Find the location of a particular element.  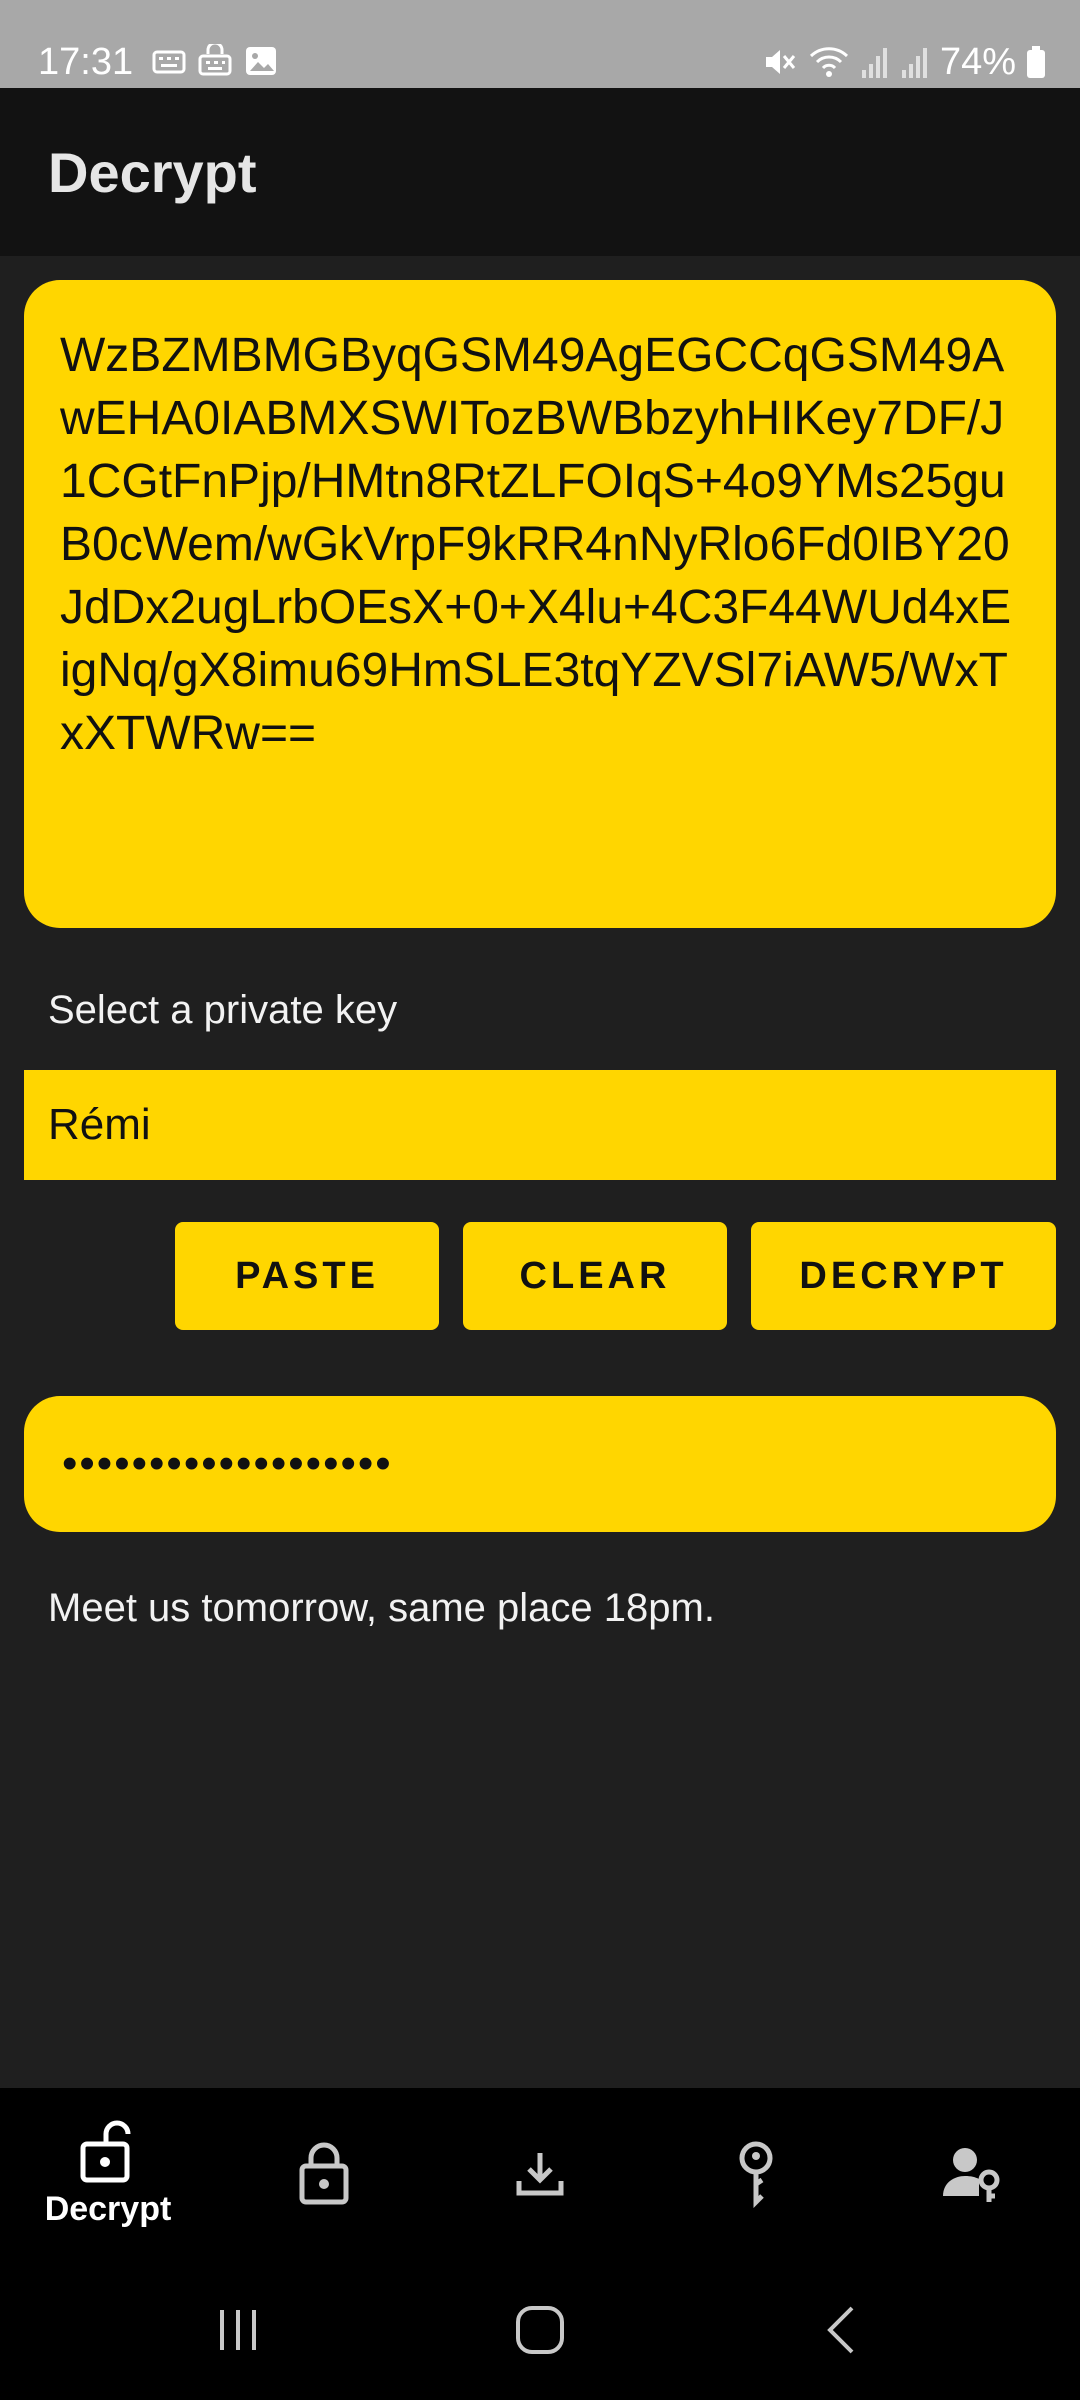

nav-item-encrypt is located at coordinates (324, 2174).